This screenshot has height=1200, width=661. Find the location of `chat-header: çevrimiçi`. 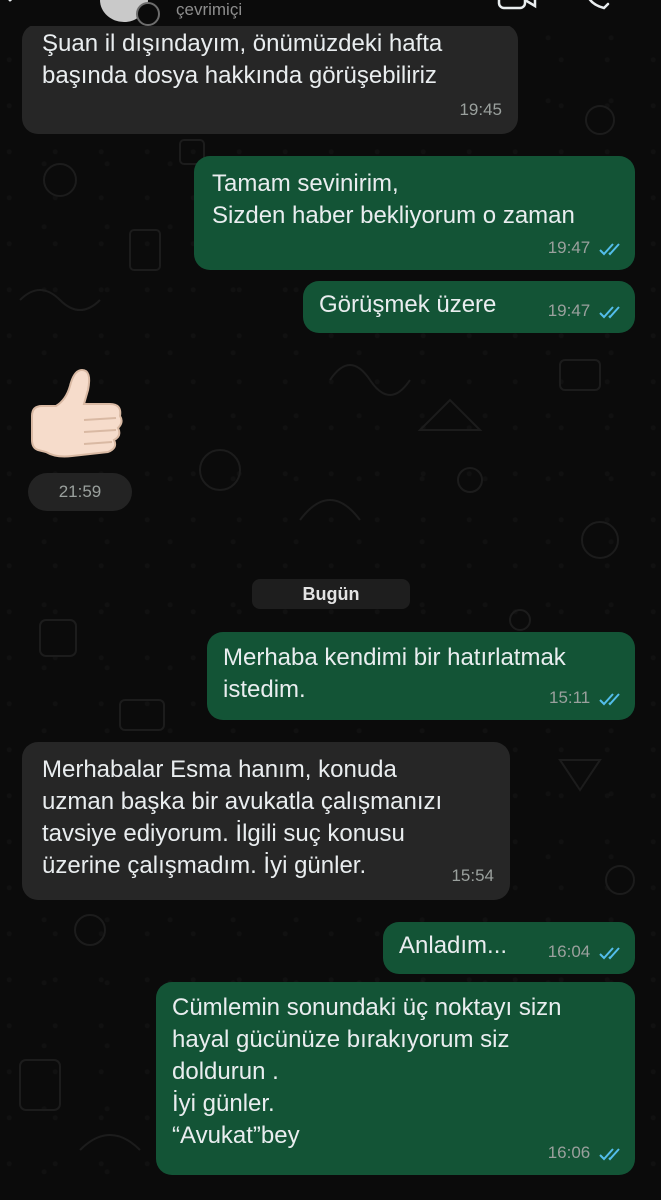

chat-header: çevrimiçi is located at coordinates (330, 13).